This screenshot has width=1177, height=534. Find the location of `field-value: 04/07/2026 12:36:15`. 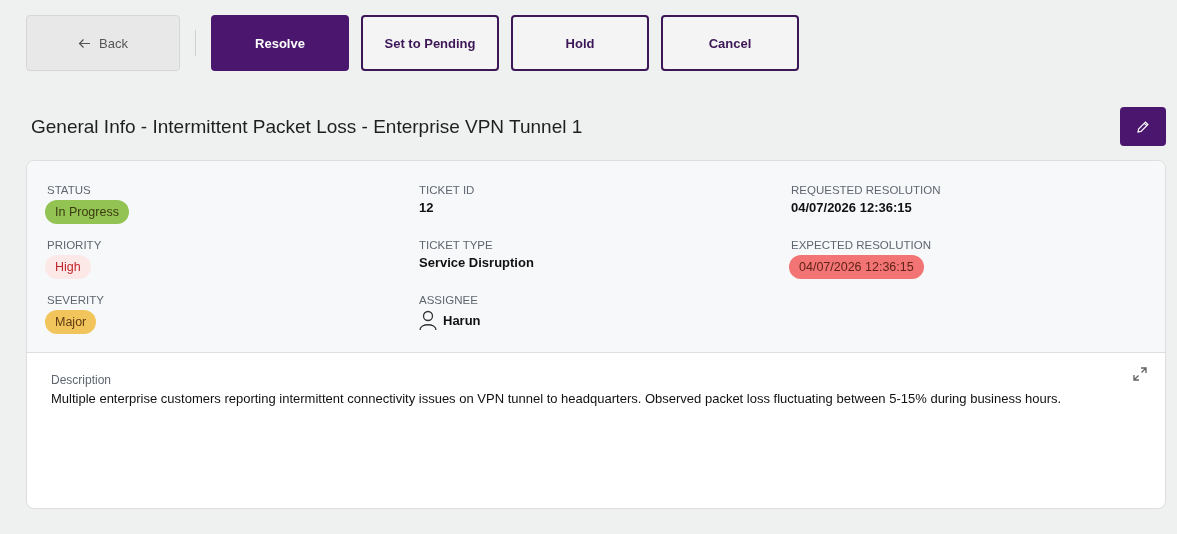

field-value: 04/07/2026 12:36:15 is located at coordinates (851, 207).